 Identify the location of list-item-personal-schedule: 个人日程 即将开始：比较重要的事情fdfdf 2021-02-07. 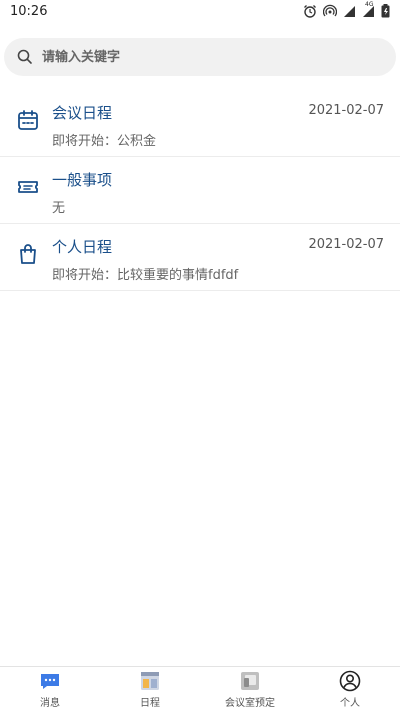
(200, 257).